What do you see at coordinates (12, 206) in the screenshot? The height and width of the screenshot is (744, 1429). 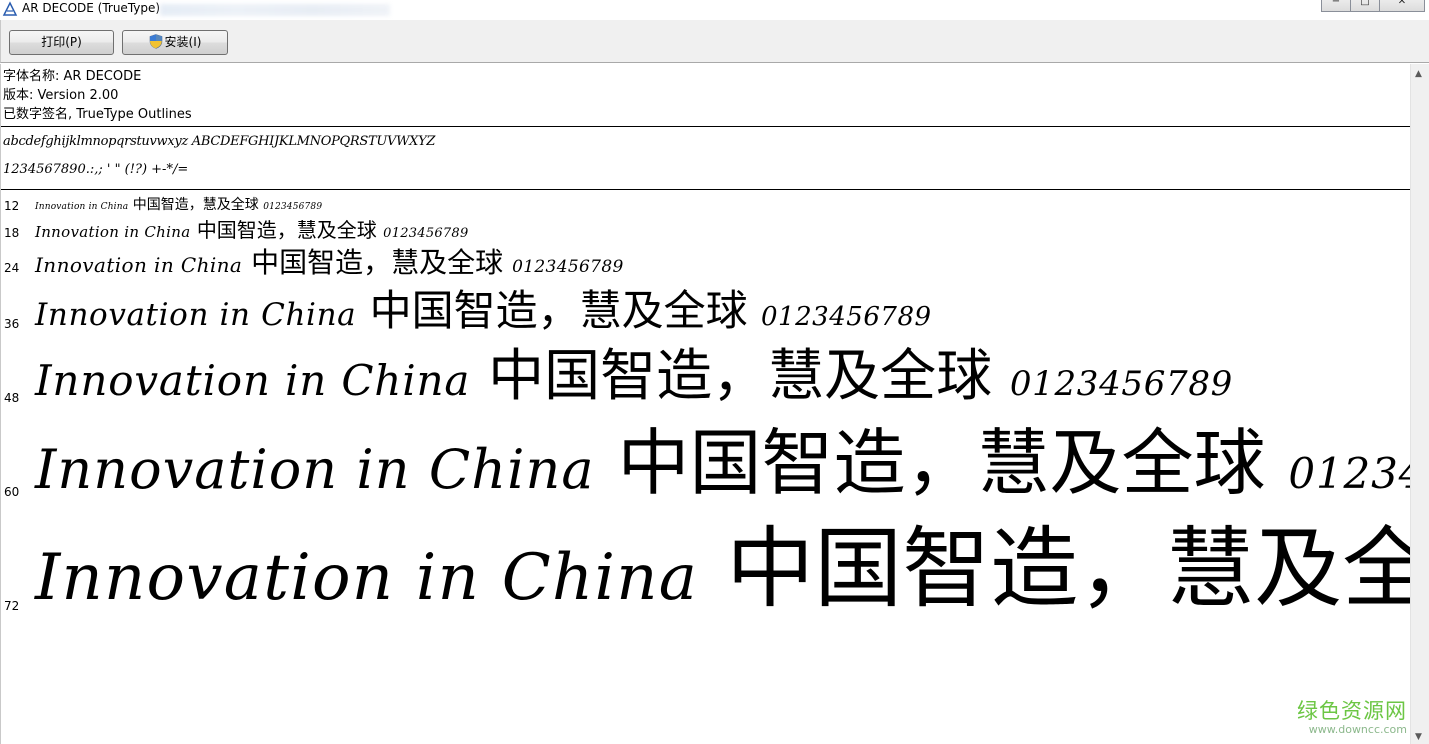 I see `size-label: 12` at bounding box center [12, 206].